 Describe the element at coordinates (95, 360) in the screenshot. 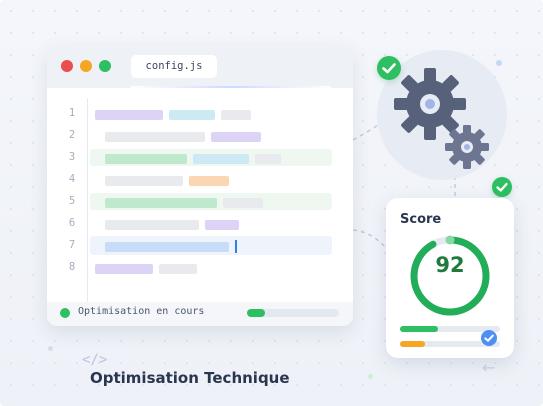

I see `code-brackets-icon: </>` at that location.